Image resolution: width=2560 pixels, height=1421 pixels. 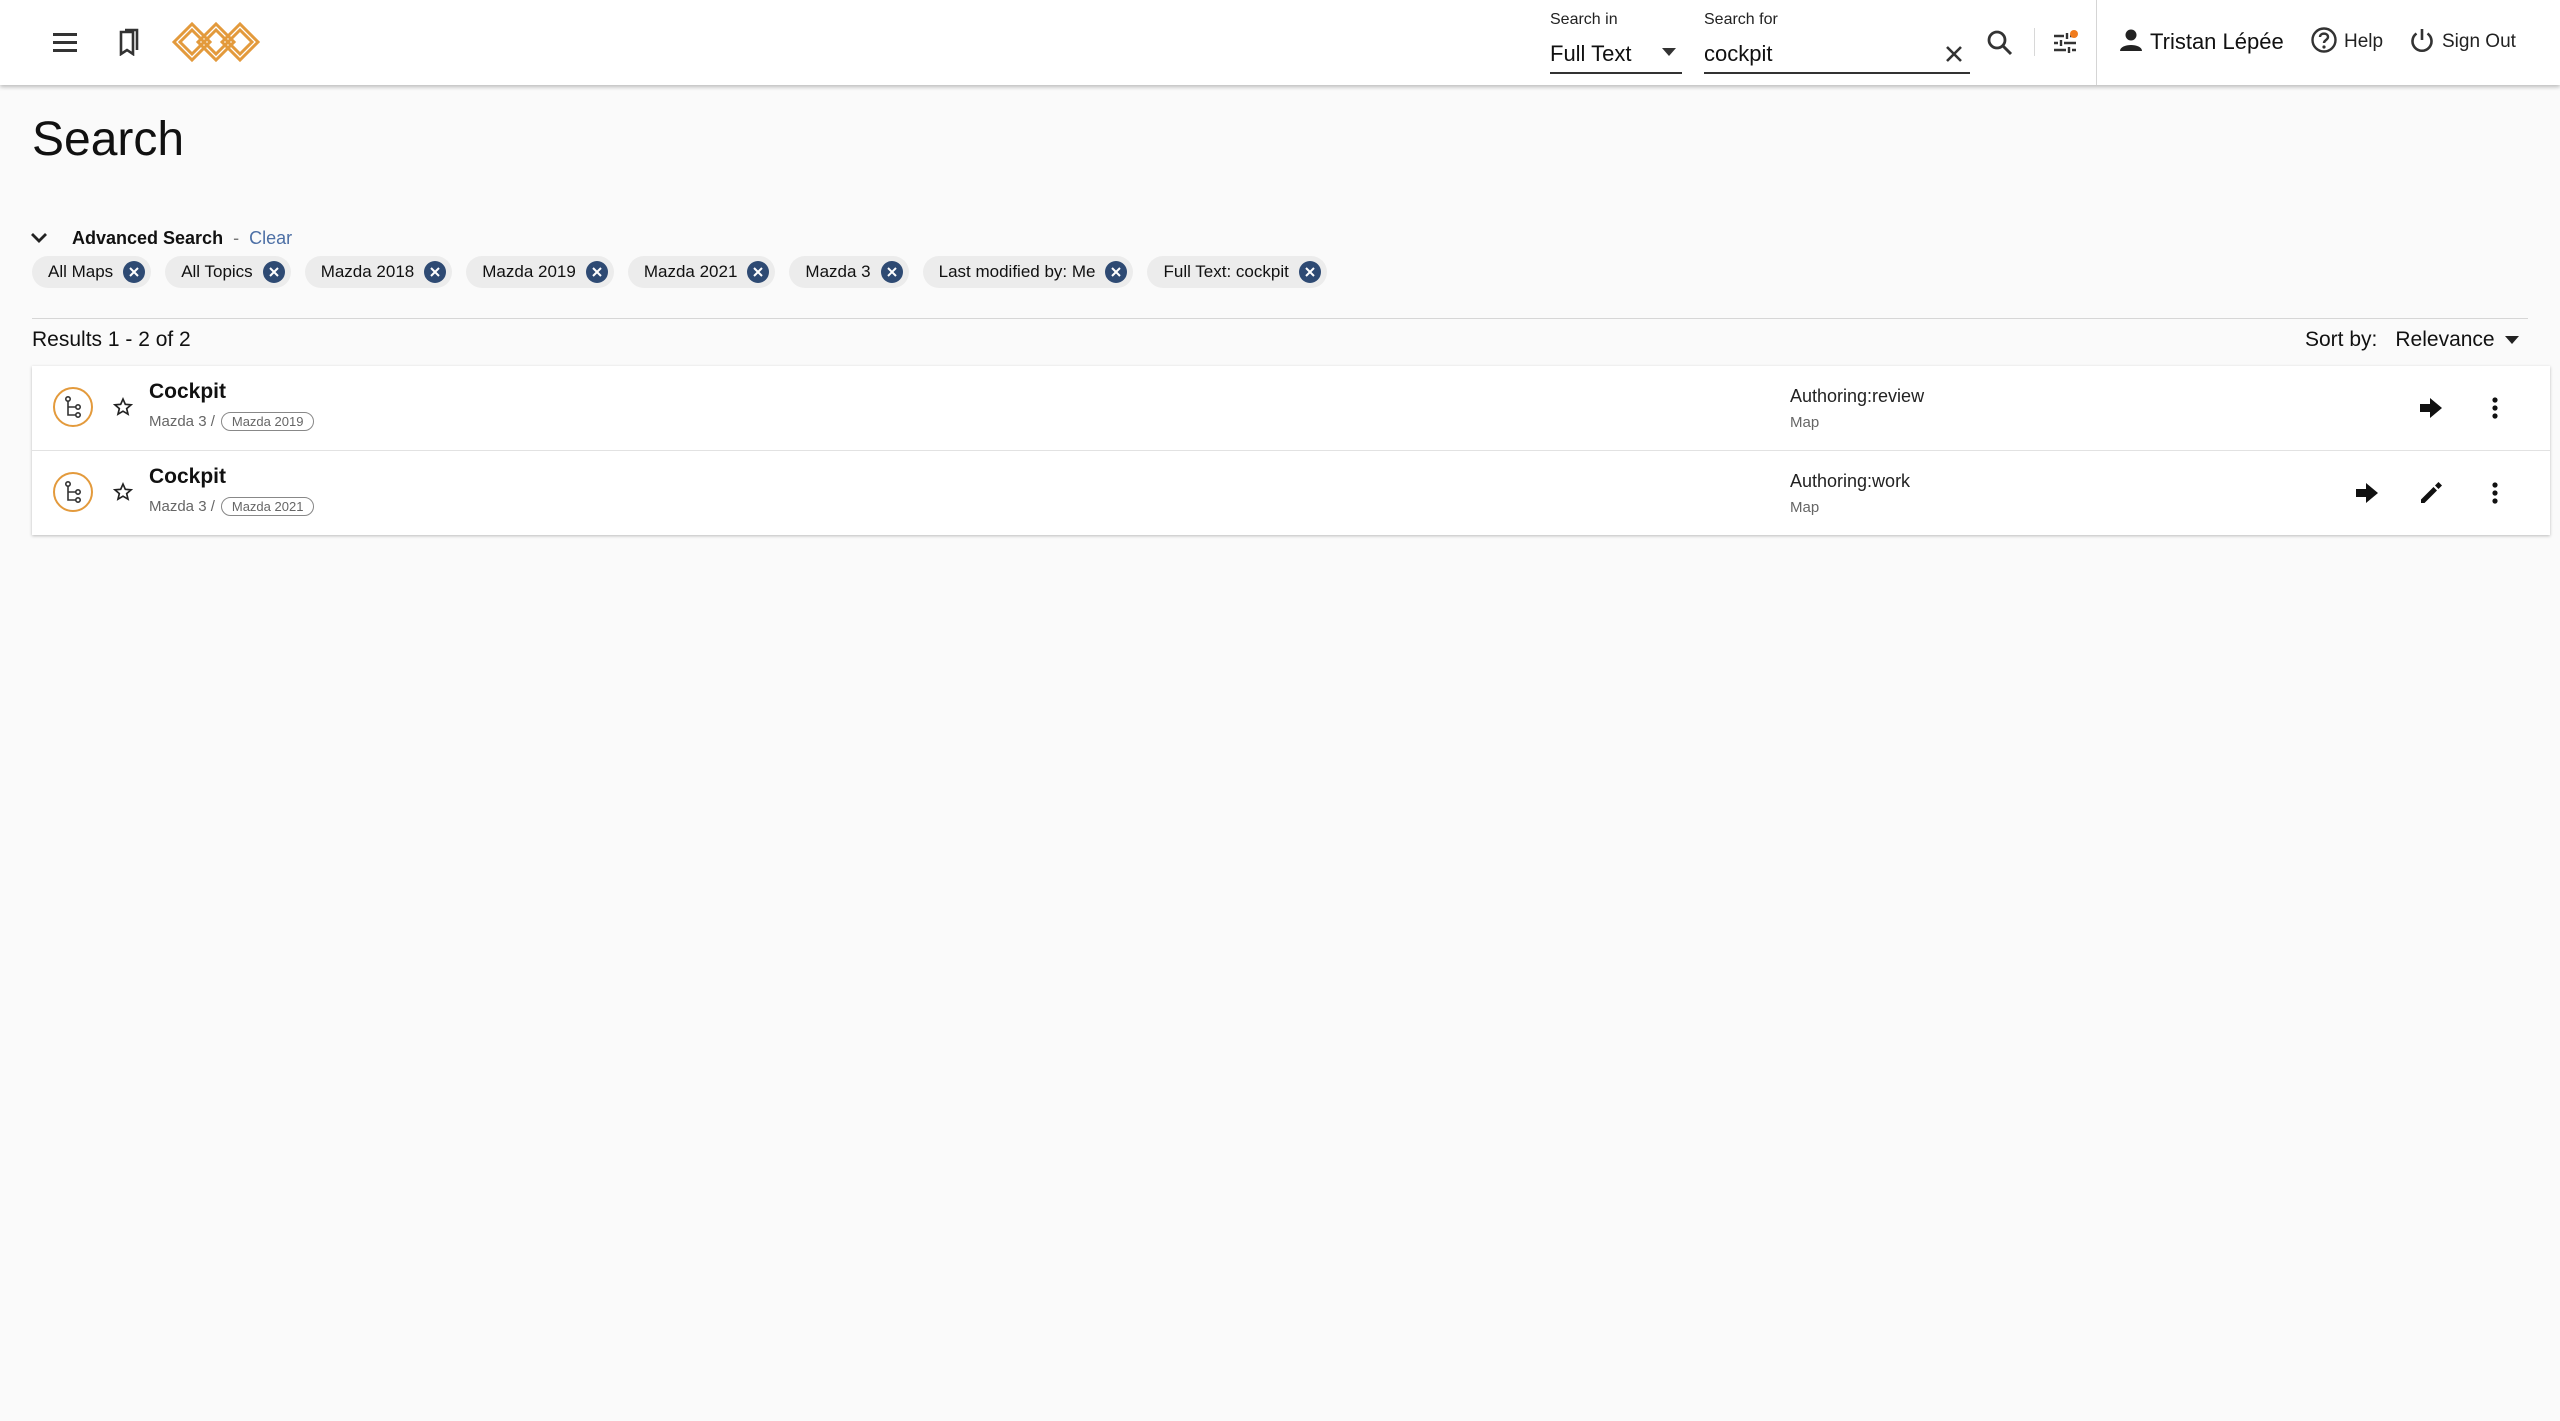 What do you see at coordinates (2131, 42) in the screenshot?
I see `person-icon` at bounding box center [2131, 42].